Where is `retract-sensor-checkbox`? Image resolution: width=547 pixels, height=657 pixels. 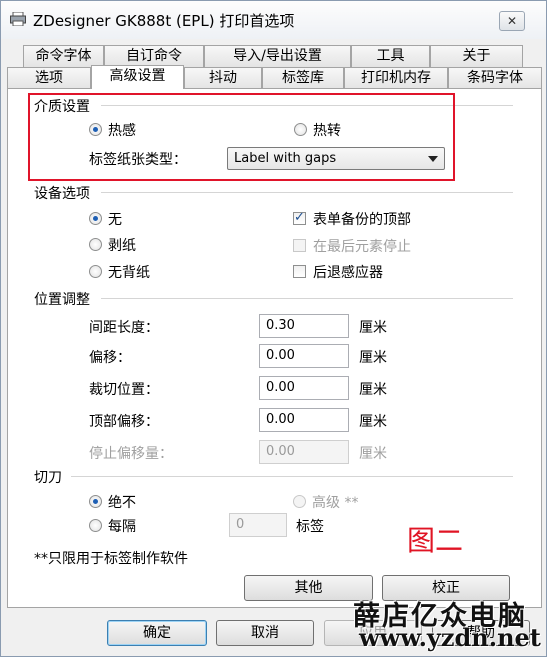
retract-sensor-checkbox is located at coordinates (299, 271).